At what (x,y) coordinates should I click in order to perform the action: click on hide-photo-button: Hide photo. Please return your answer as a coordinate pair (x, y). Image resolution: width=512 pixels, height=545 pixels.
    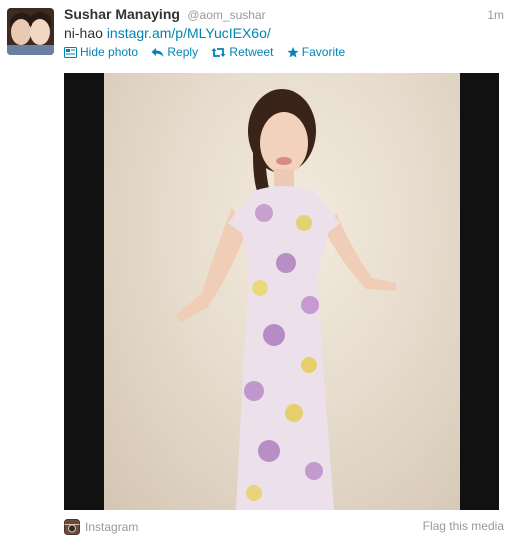
    Looking at the image, I should click on (101, 52).